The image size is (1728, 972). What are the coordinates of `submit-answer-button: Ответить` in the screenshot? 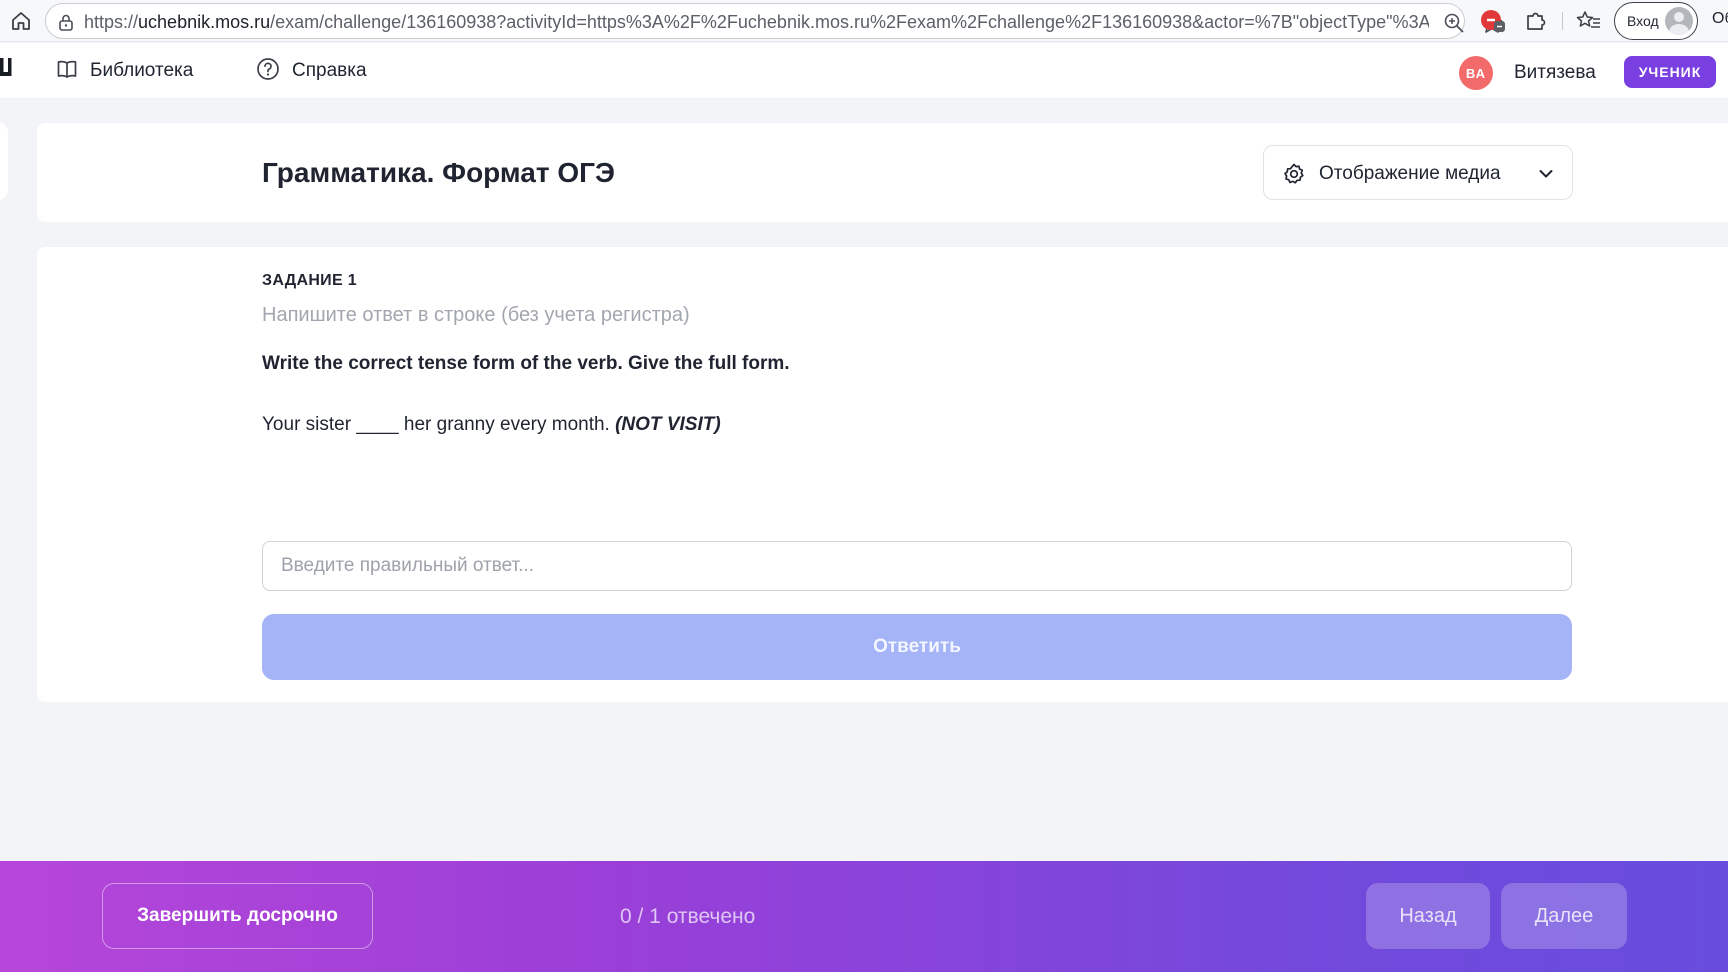 It's located at (917, 647).